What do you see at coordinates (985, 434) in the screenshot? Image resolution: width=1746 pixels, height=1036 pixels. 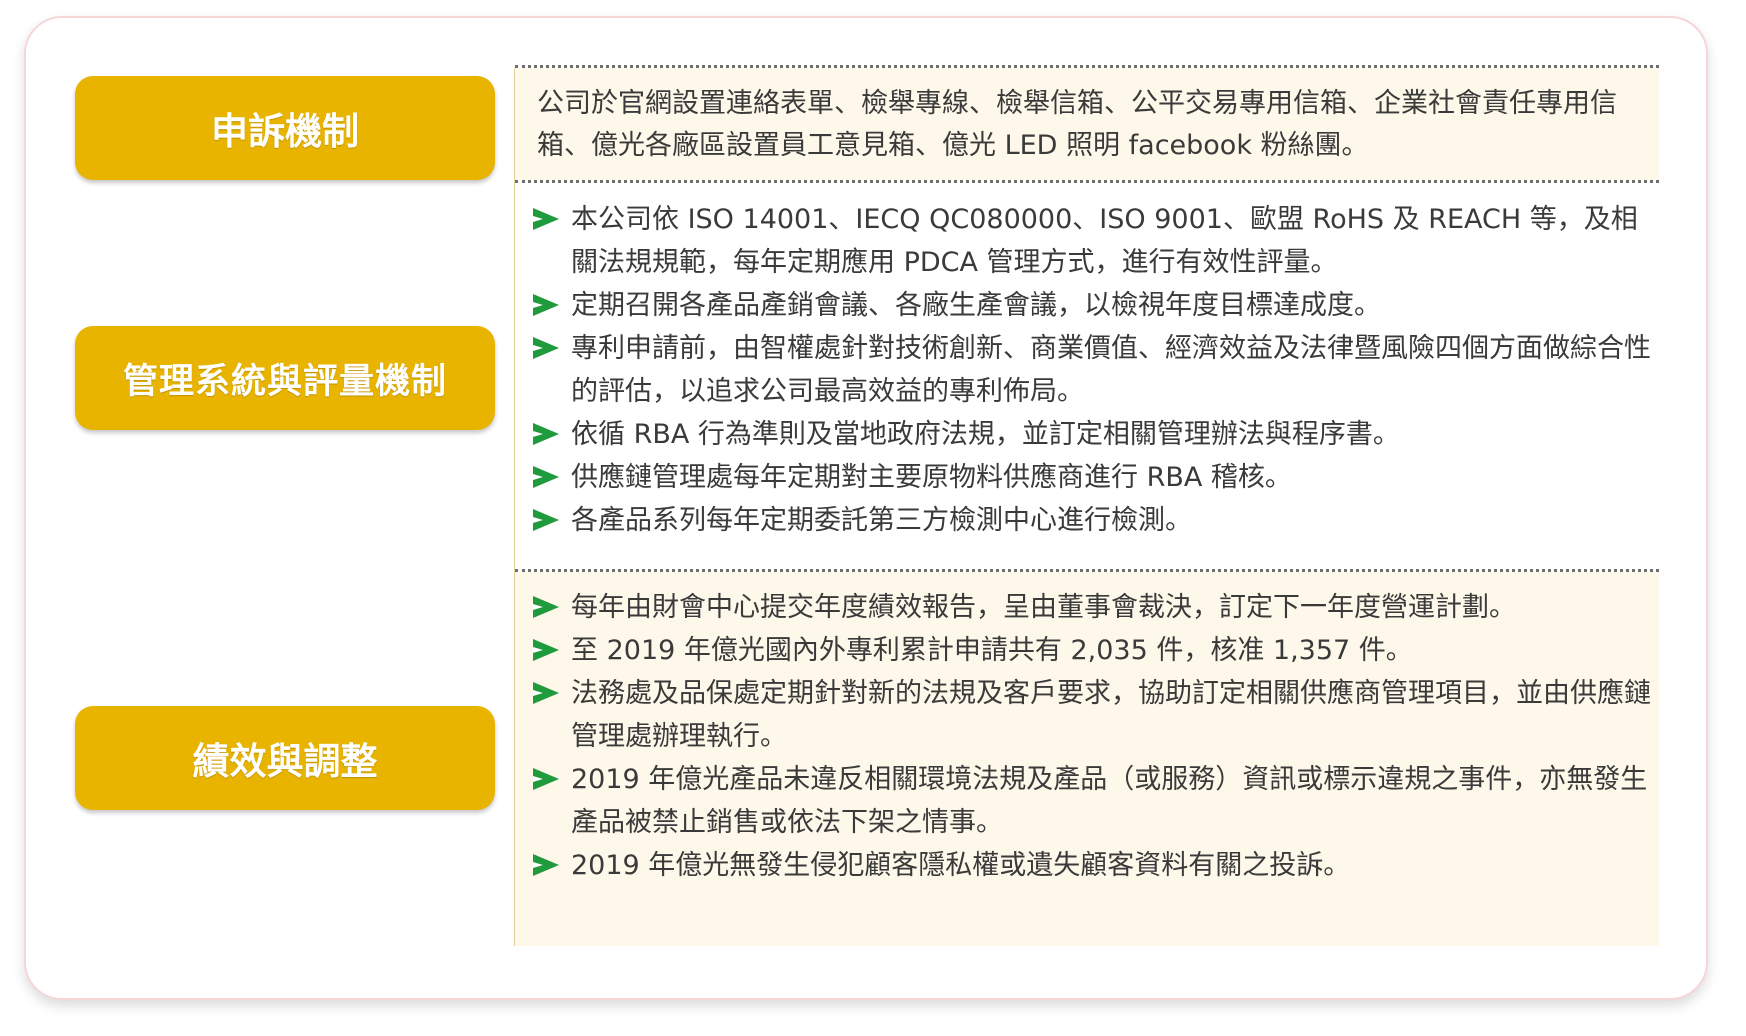 I see `list-item-text: 依循 RBA 行為準則及當地政府法規，並訂定相關管理辦法與程序書。` at bounding box center [985, 434].